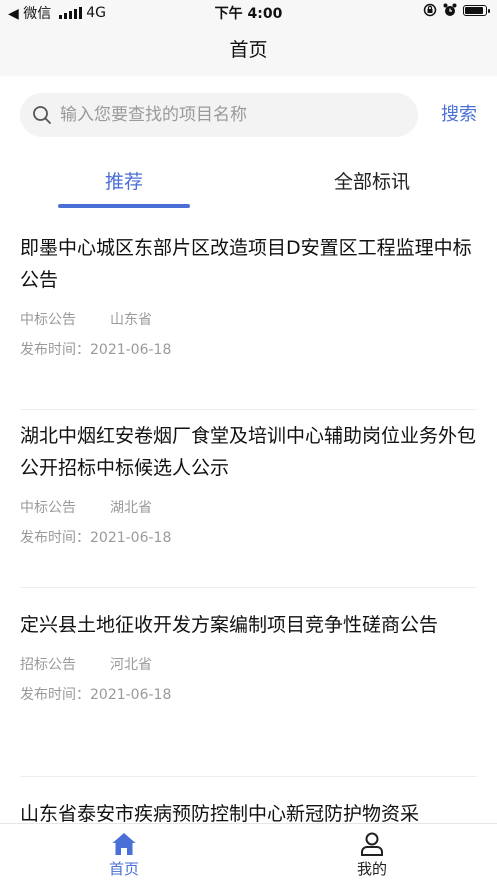 The width and height of the screenshot is (497, 883). Describe the element at coordinates (131, 320) in the screenshot. I see `item-region: 山东省` at that location.